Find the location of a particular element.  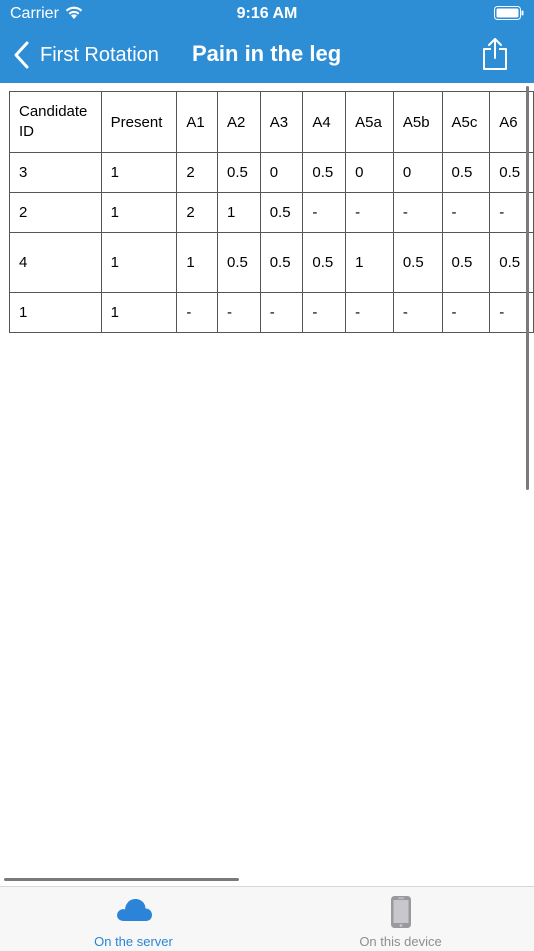

tab-bar: On the server On this device is located at coordinates (267, 918).